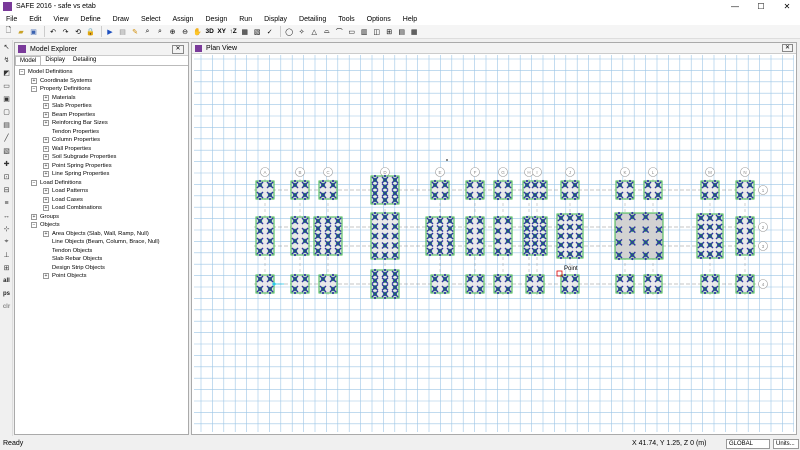 The image size is (800, 450). I want to click on pan-icon: ✋, so click(197, 31).